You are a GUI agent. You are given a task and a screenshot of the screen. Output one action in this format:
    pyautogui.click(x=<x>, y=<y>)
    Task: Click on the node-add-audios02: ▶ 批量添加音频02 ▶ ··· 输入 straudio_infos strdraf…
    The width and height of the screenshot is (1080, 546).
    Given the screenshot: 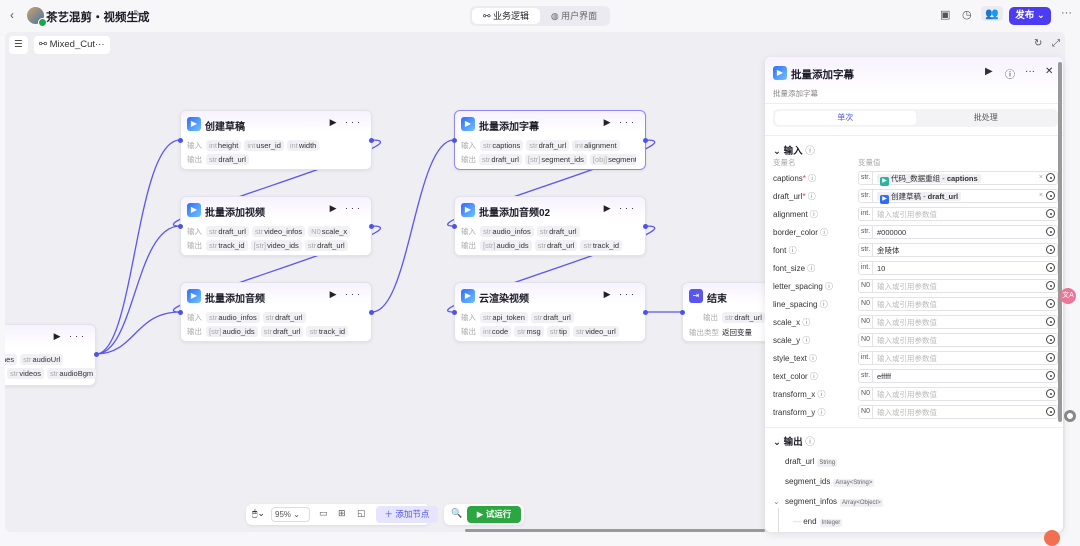 What is the action you would take?
    pyautogui.click(x=550, y=226)
    